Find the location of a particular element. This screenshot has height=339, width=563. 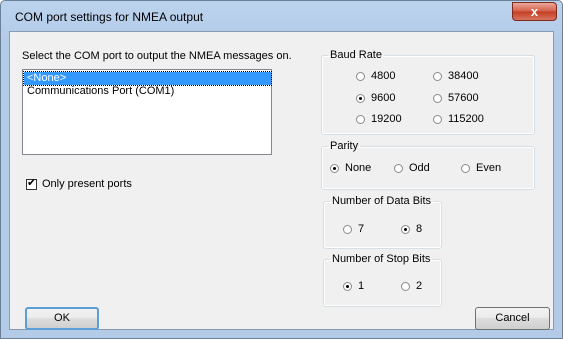

radio-label: 4800 is located at coordinates (383, 76).